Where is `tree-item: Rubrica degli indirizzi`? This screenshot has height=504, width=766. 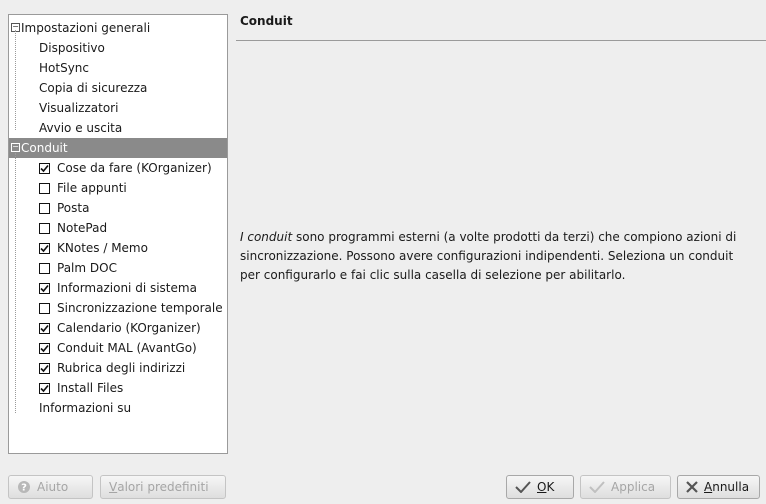 tree-item: Rubrica degli indirizzi is located at coordinates (118, 368).